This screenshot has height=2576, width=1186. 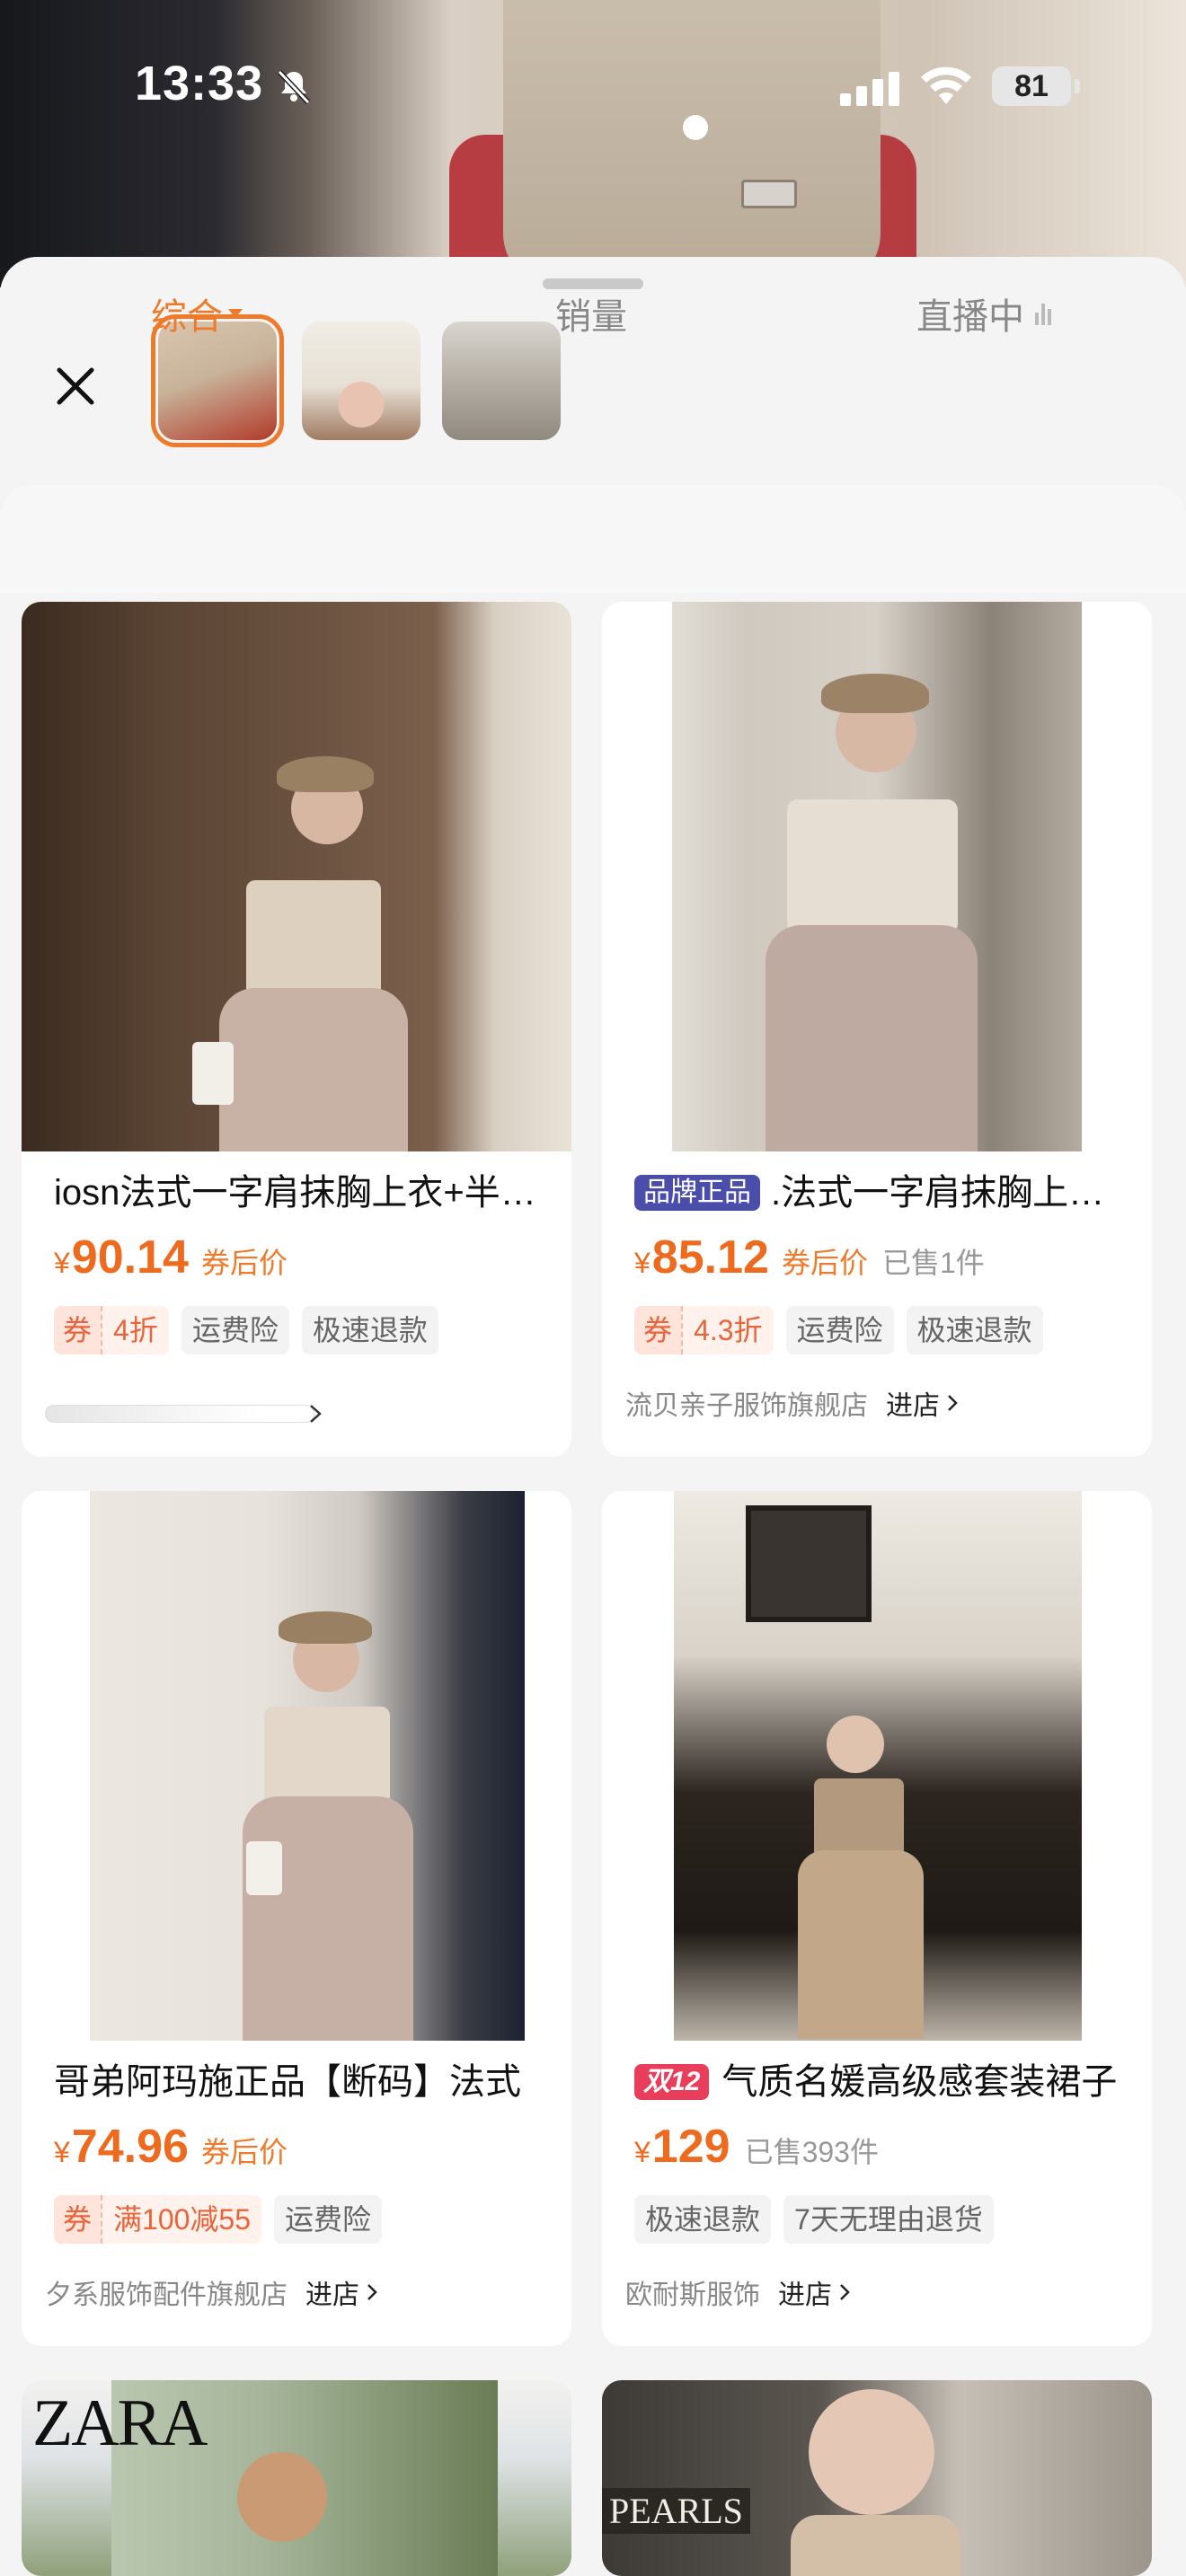 I want to click on tag-row: 券 满100减55 运费险, so click(x=218, y=2219).